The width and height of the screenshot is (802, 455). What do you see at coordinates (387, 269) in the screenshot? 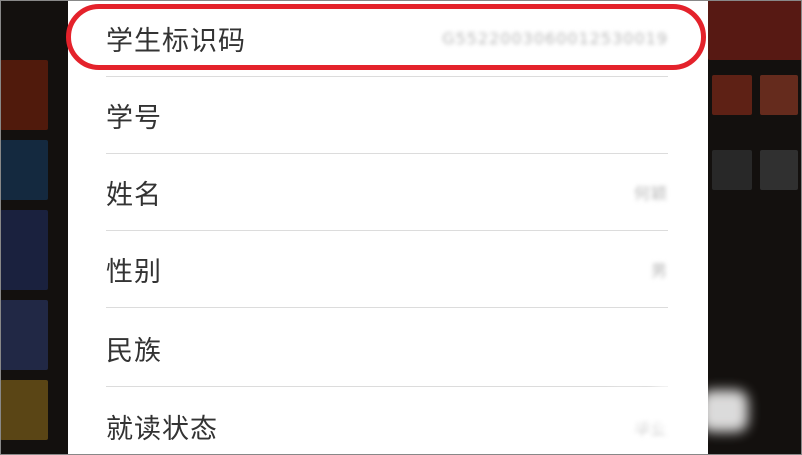
I see `row-gender: 性别 男` at bounding box center [387, 269].